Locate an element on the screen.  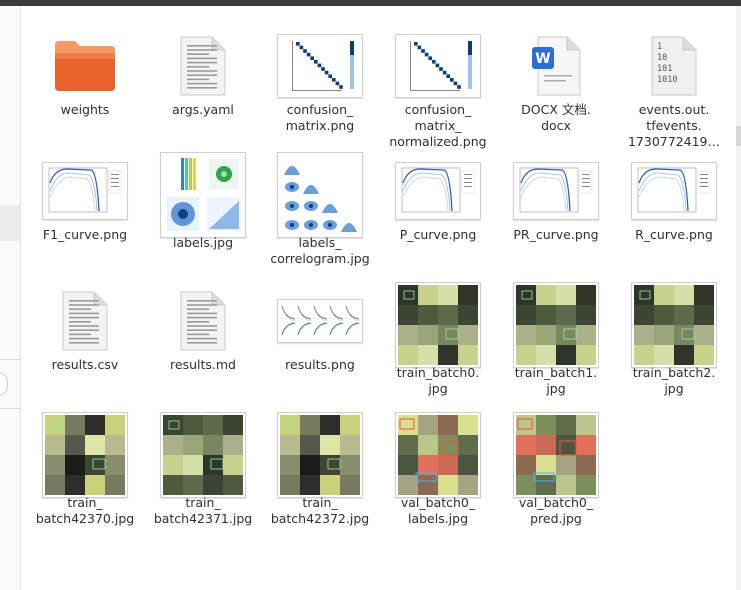
labels-correlogram-thumbnail is located at coordinates (320, 195).